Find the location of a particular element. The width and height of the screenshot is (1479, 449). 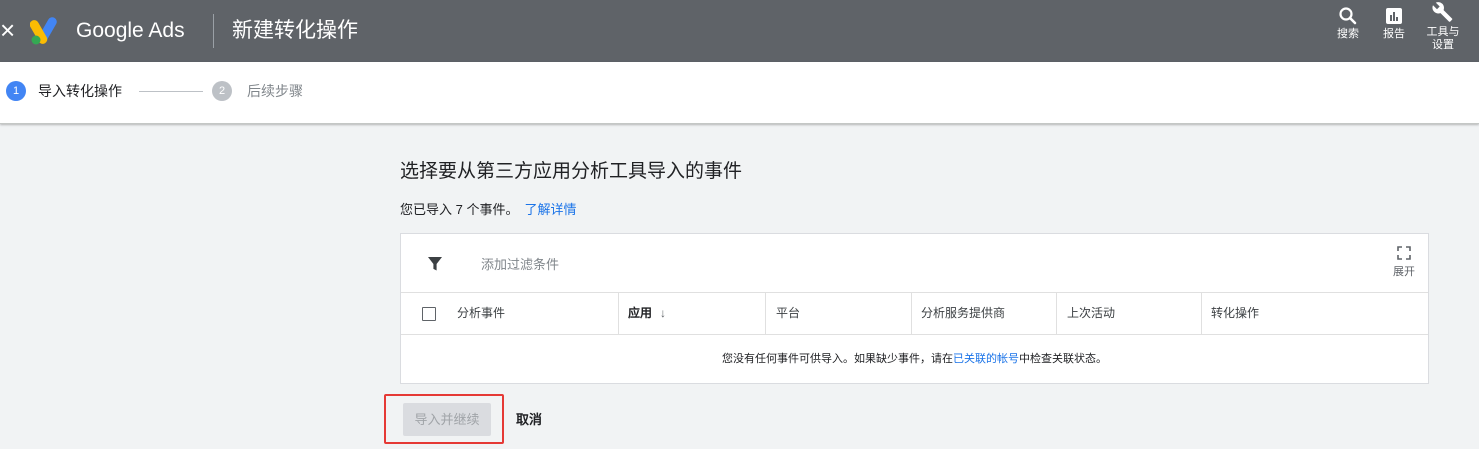

column-header-analytics-provider: 分析服务提供商 is located at coordinates (963, 313).